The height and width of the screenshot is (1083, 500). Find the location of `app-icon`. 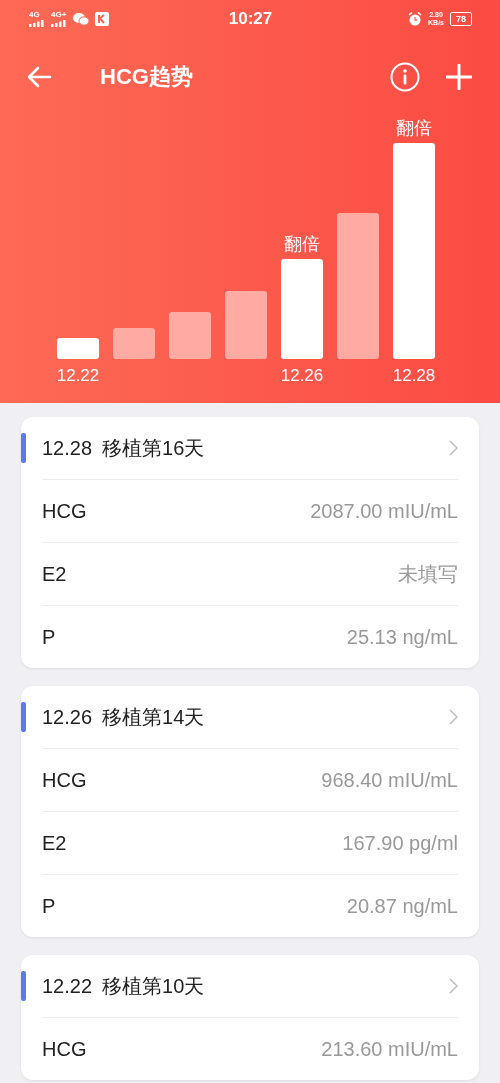

app-icon is located at coordinates (102, 18).